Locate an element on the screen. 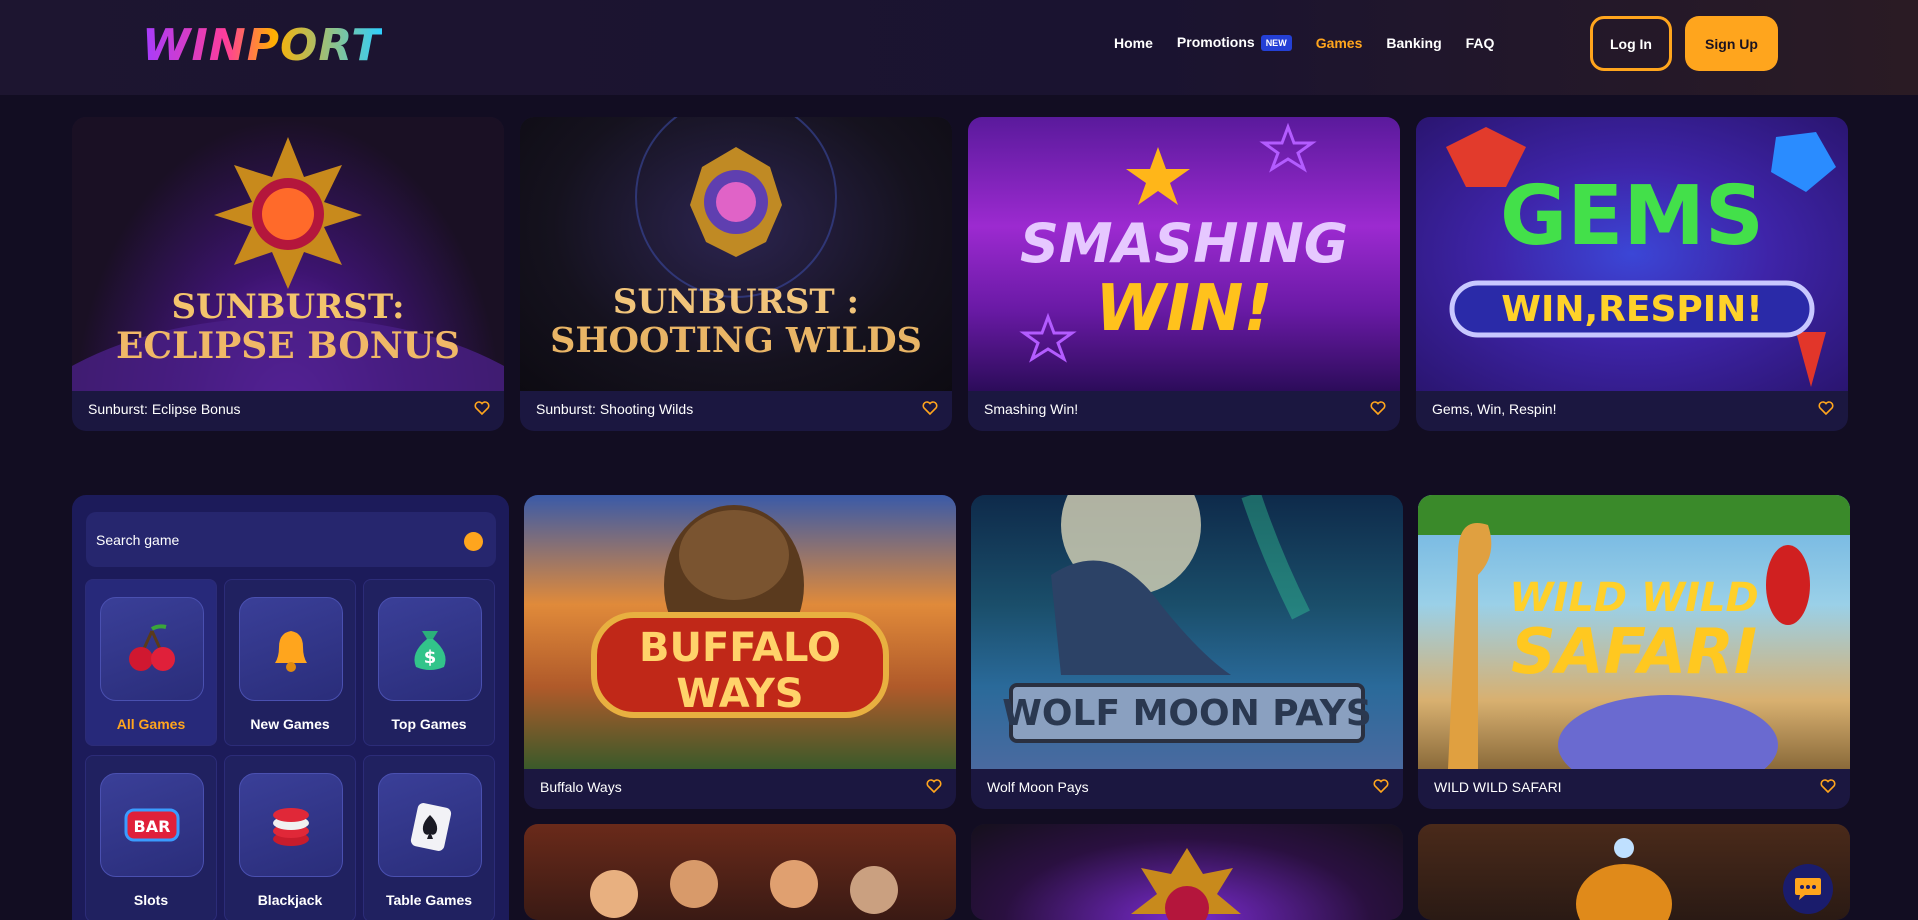 The height and width of the screenshot is (920, 1918). game-card-wolf-moon-pays: WOLF MOON PAYS Wolf Moon Pays is located at coordinates (1187, 652).